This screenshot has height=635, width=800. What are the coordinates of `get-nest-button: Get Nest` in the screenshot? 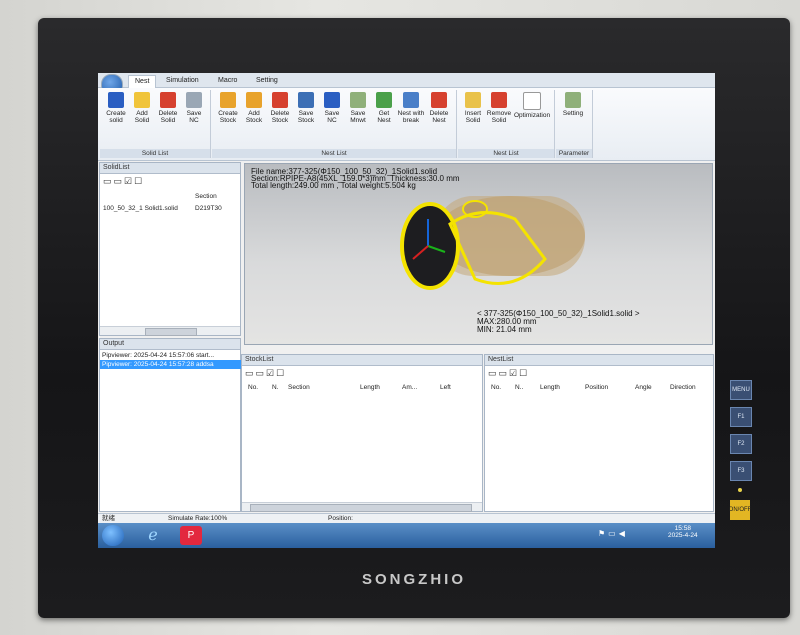 It's located at (384, 108).